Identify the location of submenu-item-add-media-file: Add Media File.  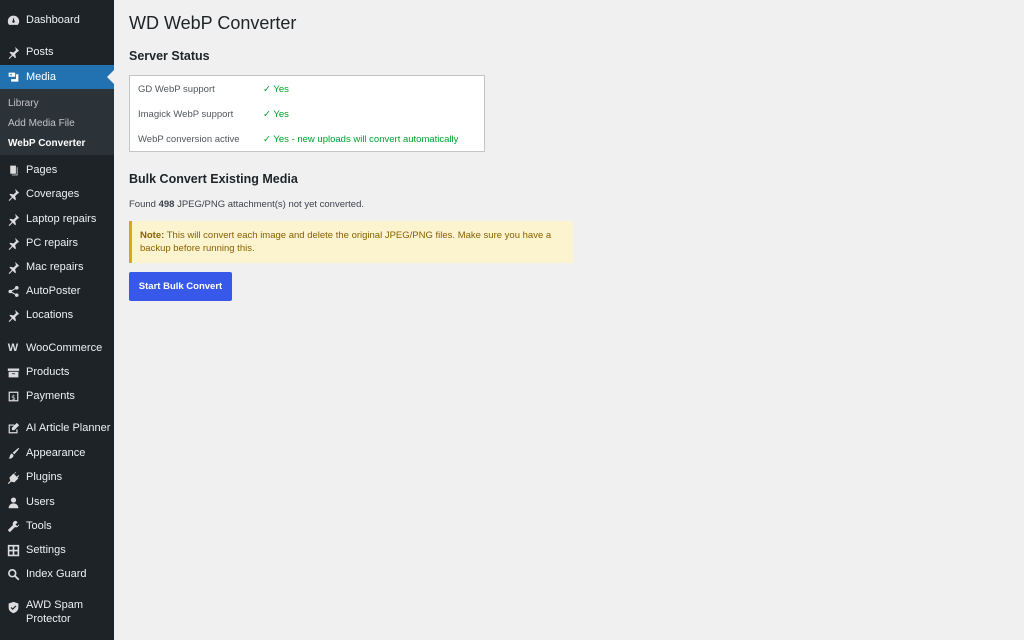
(37, 124).